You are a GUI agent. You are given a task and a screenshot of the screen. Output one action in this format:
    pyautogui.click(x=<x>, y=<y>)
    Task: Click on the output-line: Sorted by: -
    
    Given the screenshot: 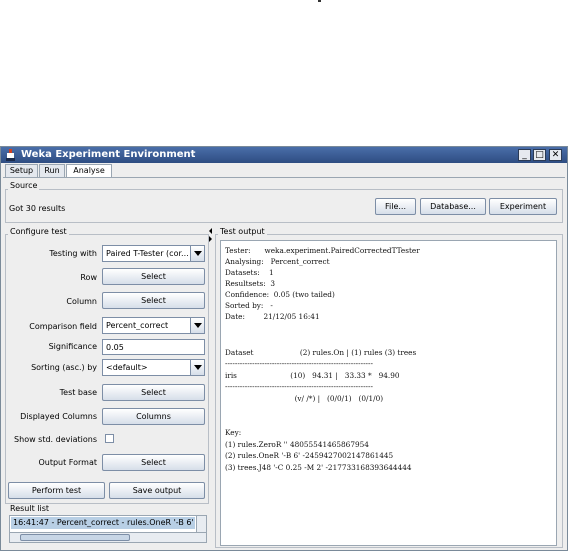 What is the action you would take?
    pyautogui.click(x=249, y=305)
    